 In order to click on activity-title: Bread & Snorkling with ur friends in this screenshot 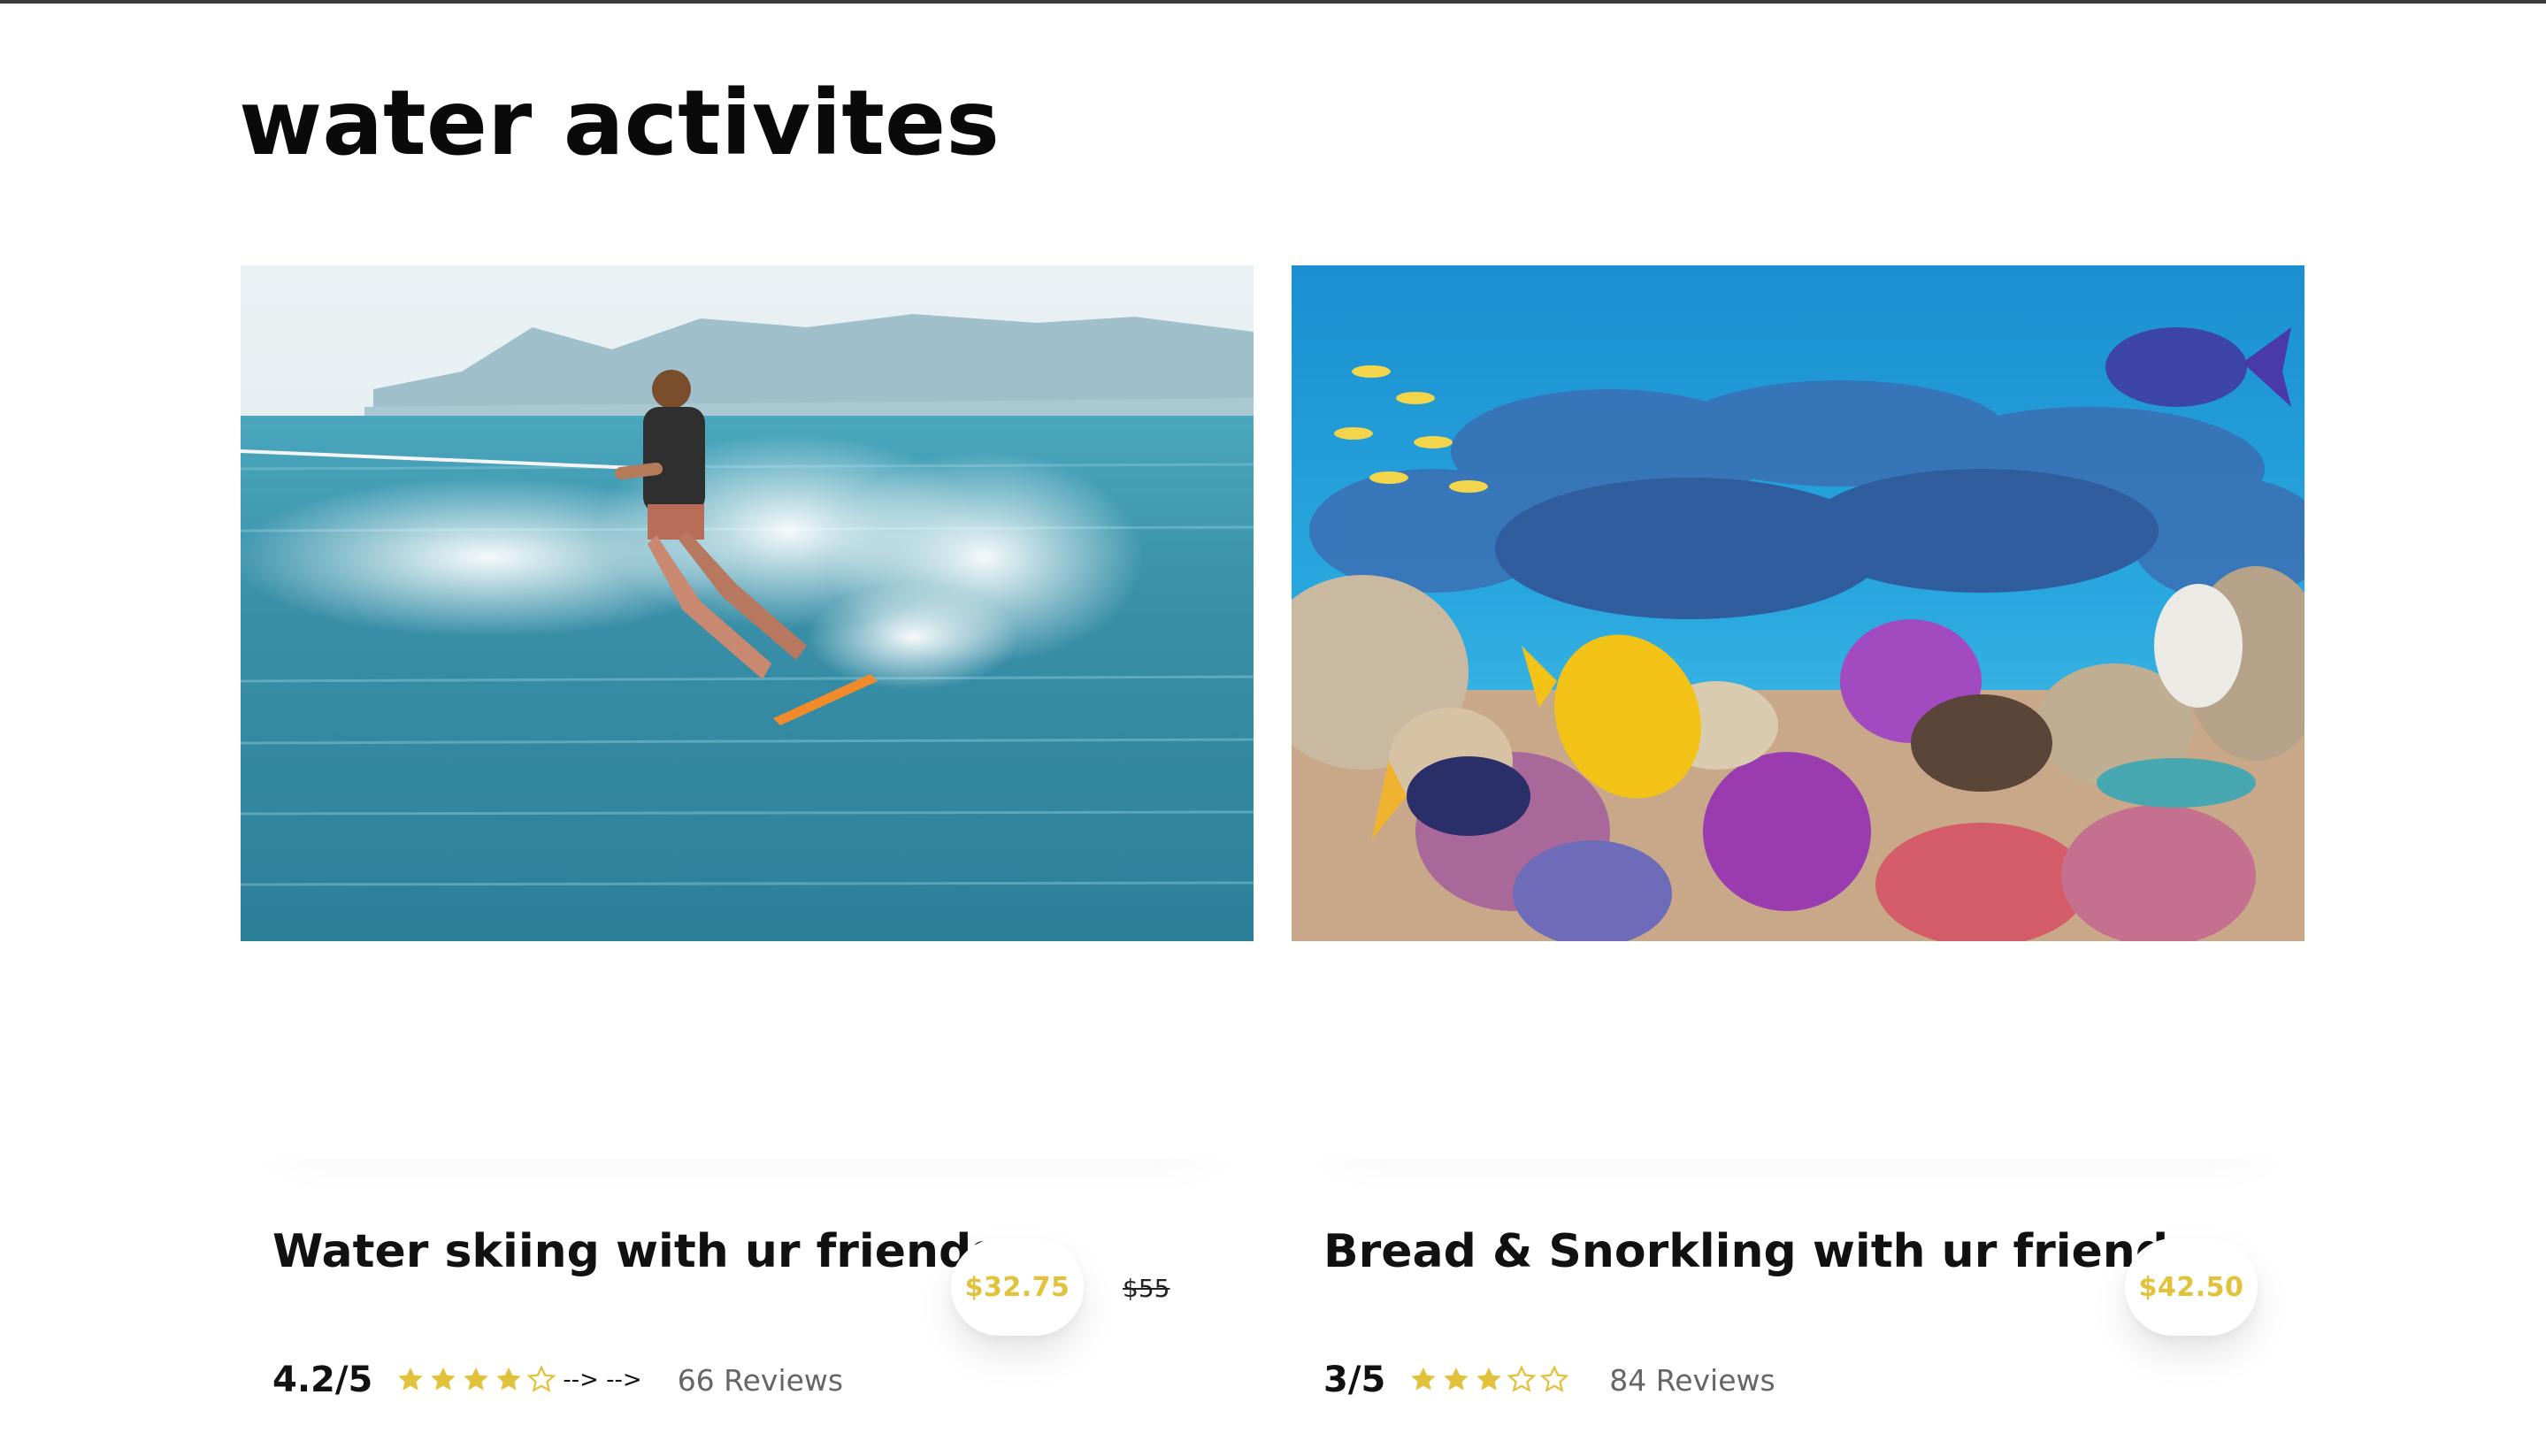, I will do `click(1759, 1252)`.